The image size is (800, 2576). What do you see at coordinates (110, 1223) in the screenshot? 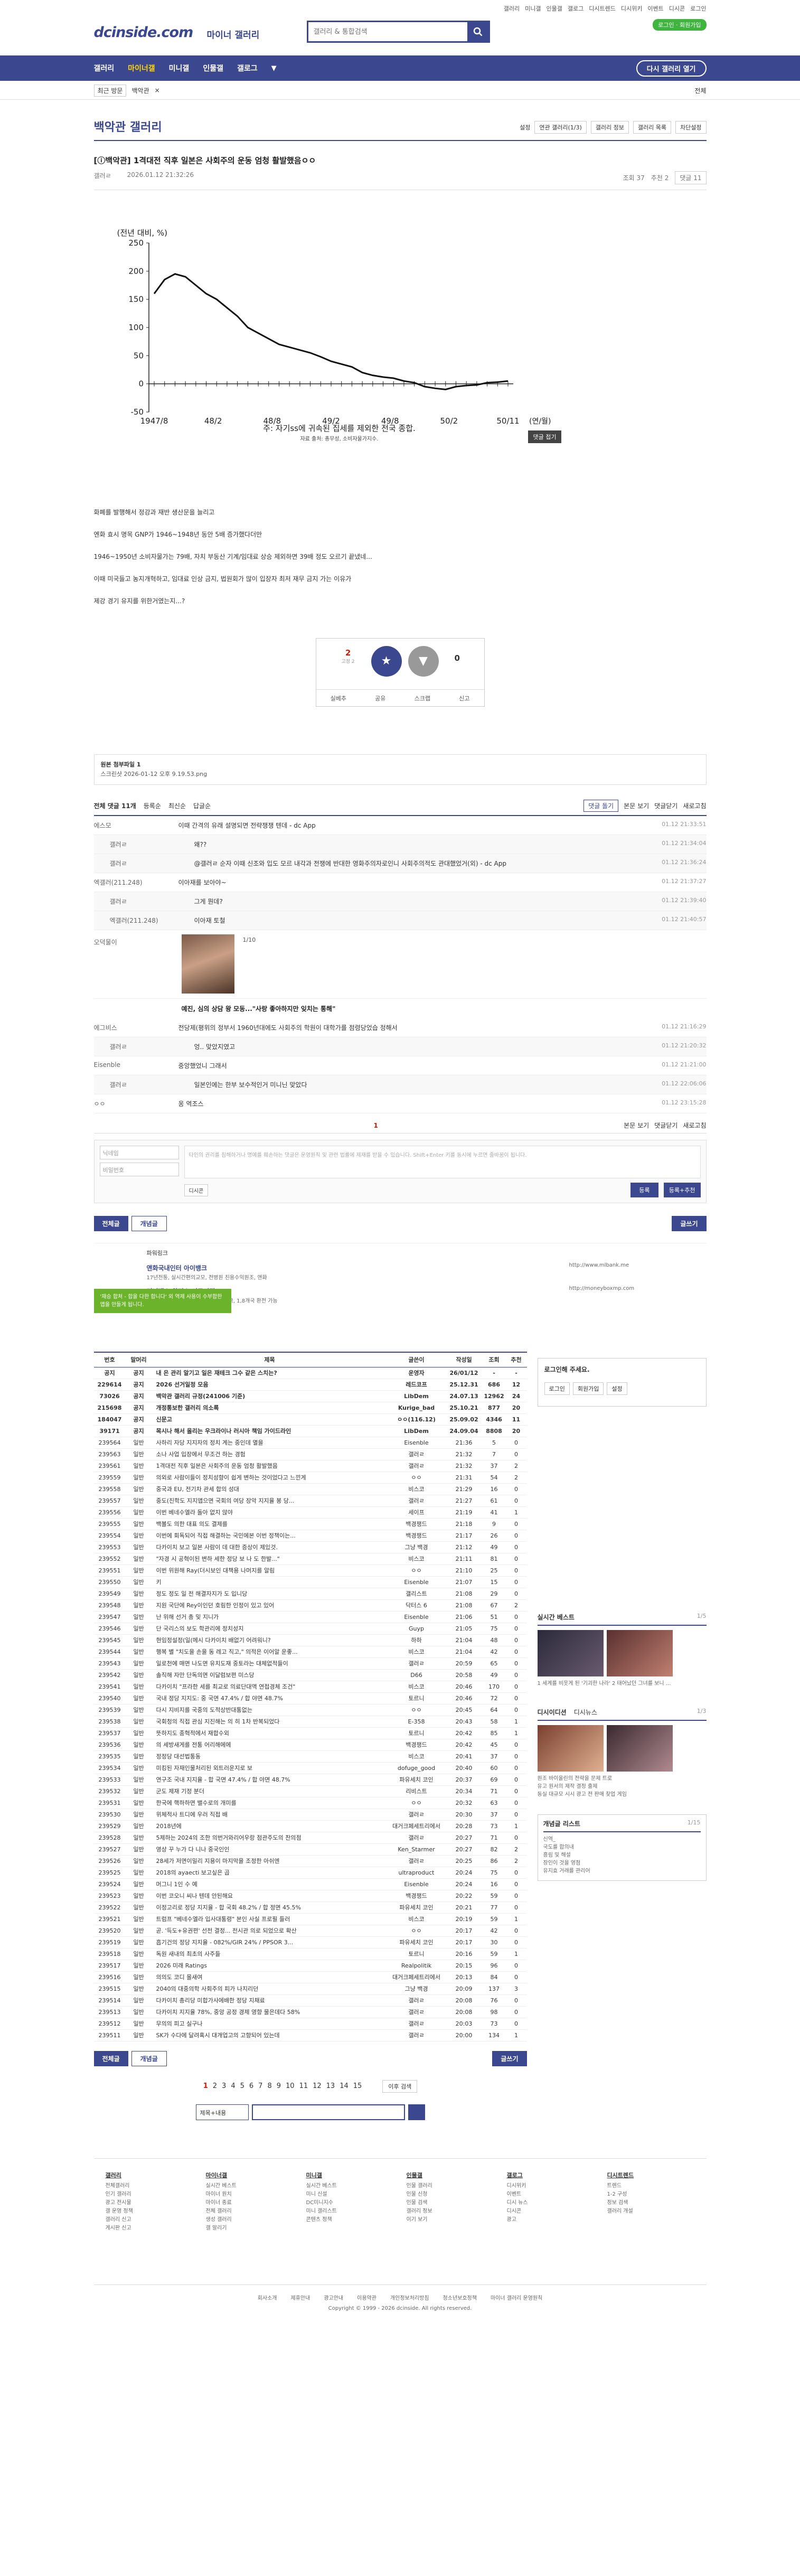
I see `all-posts-button: 전체글` at bounding box center [110, 1223].